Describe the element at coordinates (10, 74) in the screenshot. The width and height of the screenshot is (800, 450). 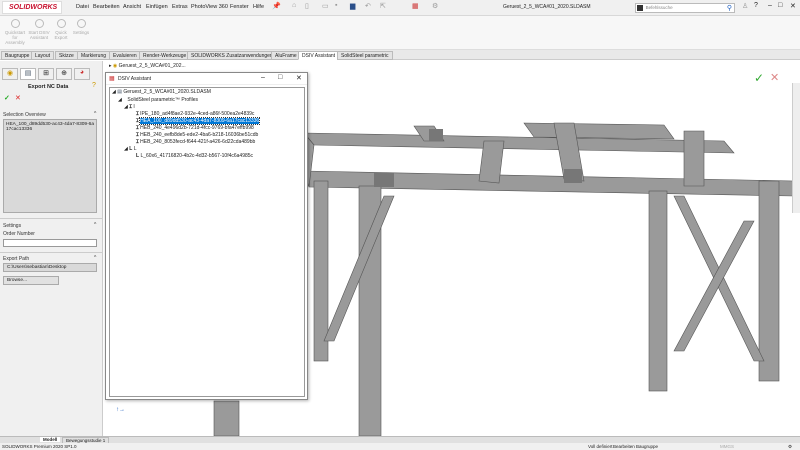
I see `feature-tree-icon: ◉` at that location.